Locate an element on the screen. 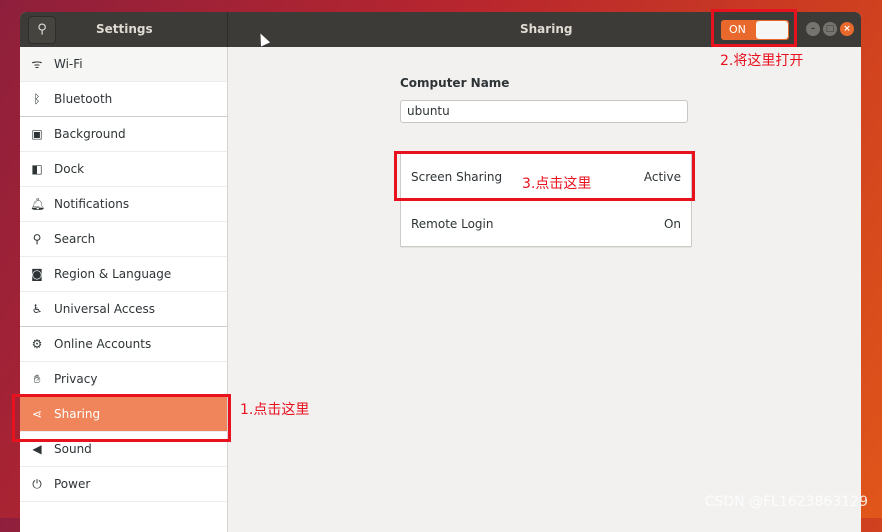  close-button: × is located at coordinates (847, 29).